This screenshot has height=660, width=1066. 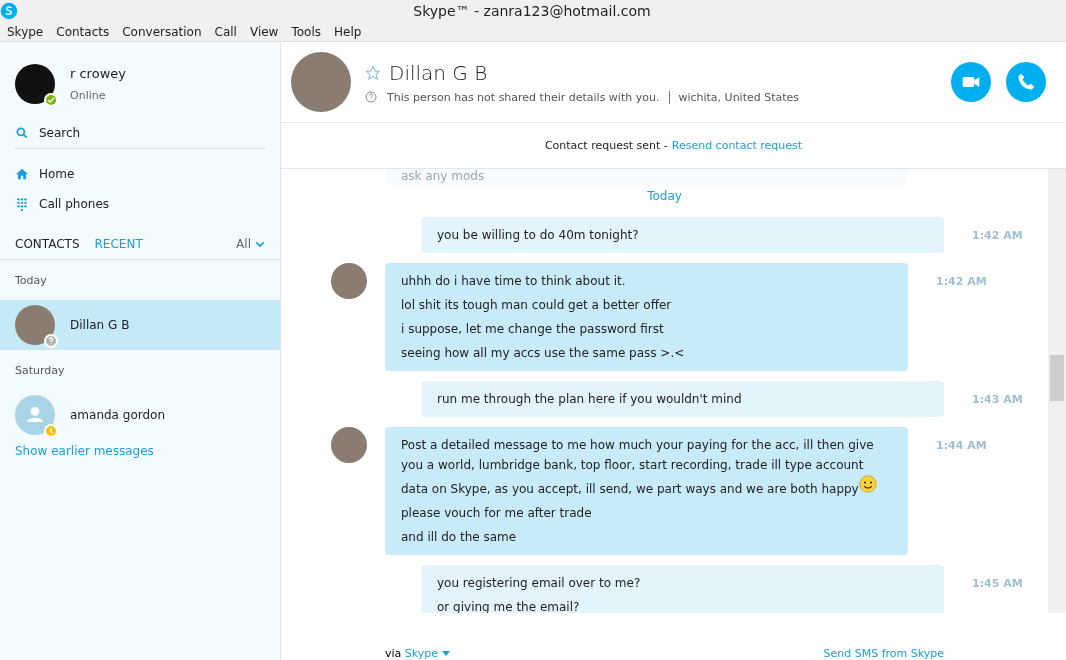 I want to click on call-button, so click(x=1026, y=82).